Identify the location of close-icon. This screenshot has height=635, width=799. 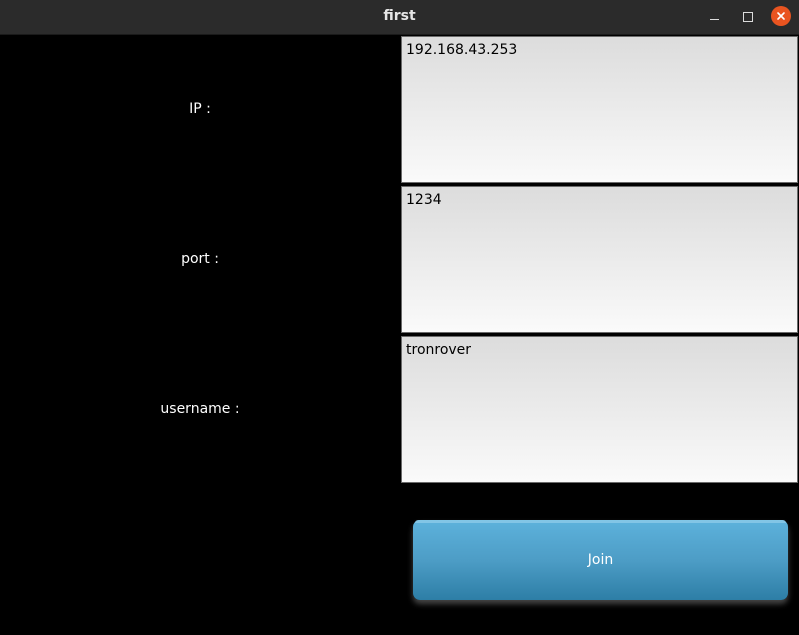
(781, 16).